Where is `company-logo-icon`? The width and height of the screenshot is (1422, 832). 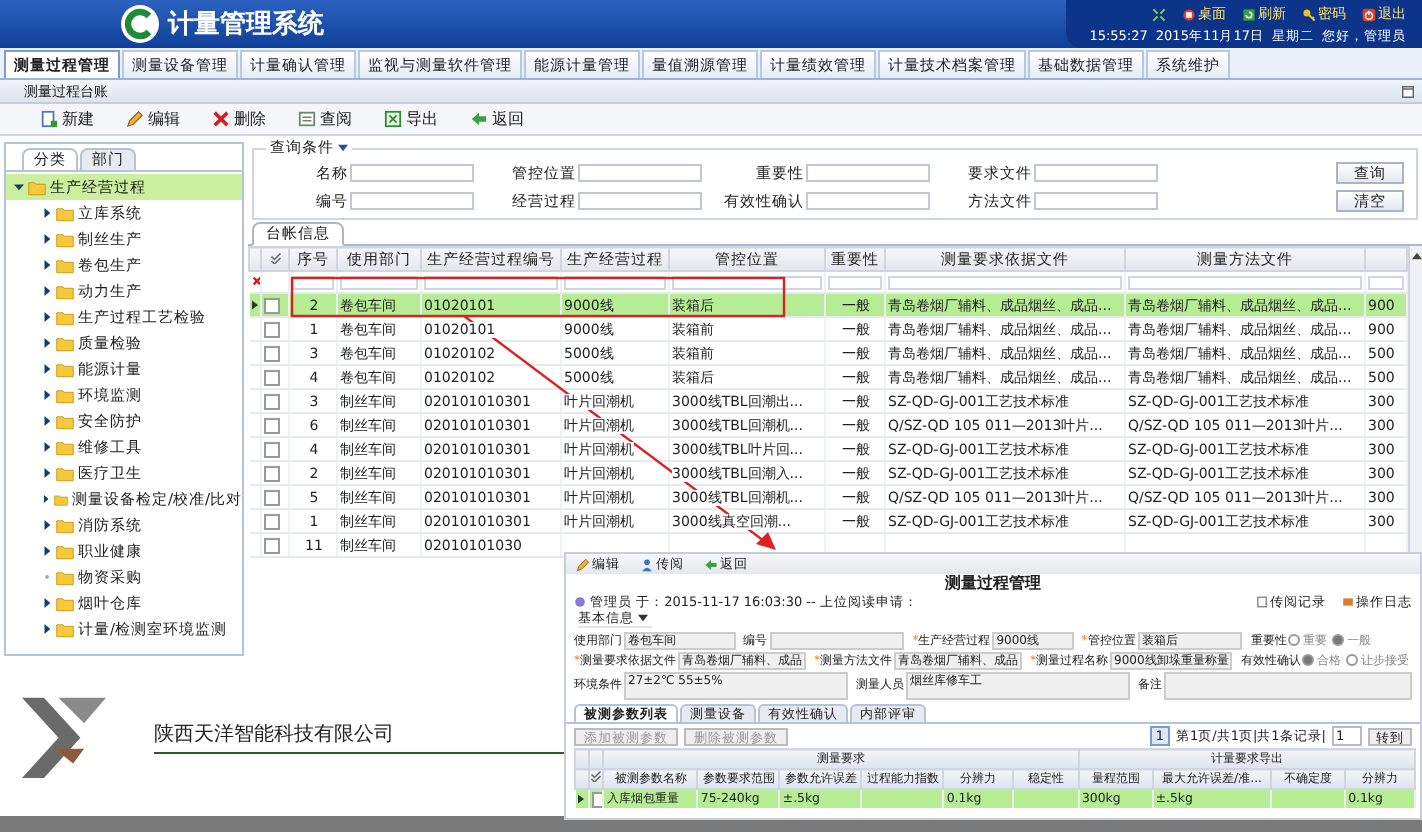
company-logo-icon is located at coordinates (64, 736).